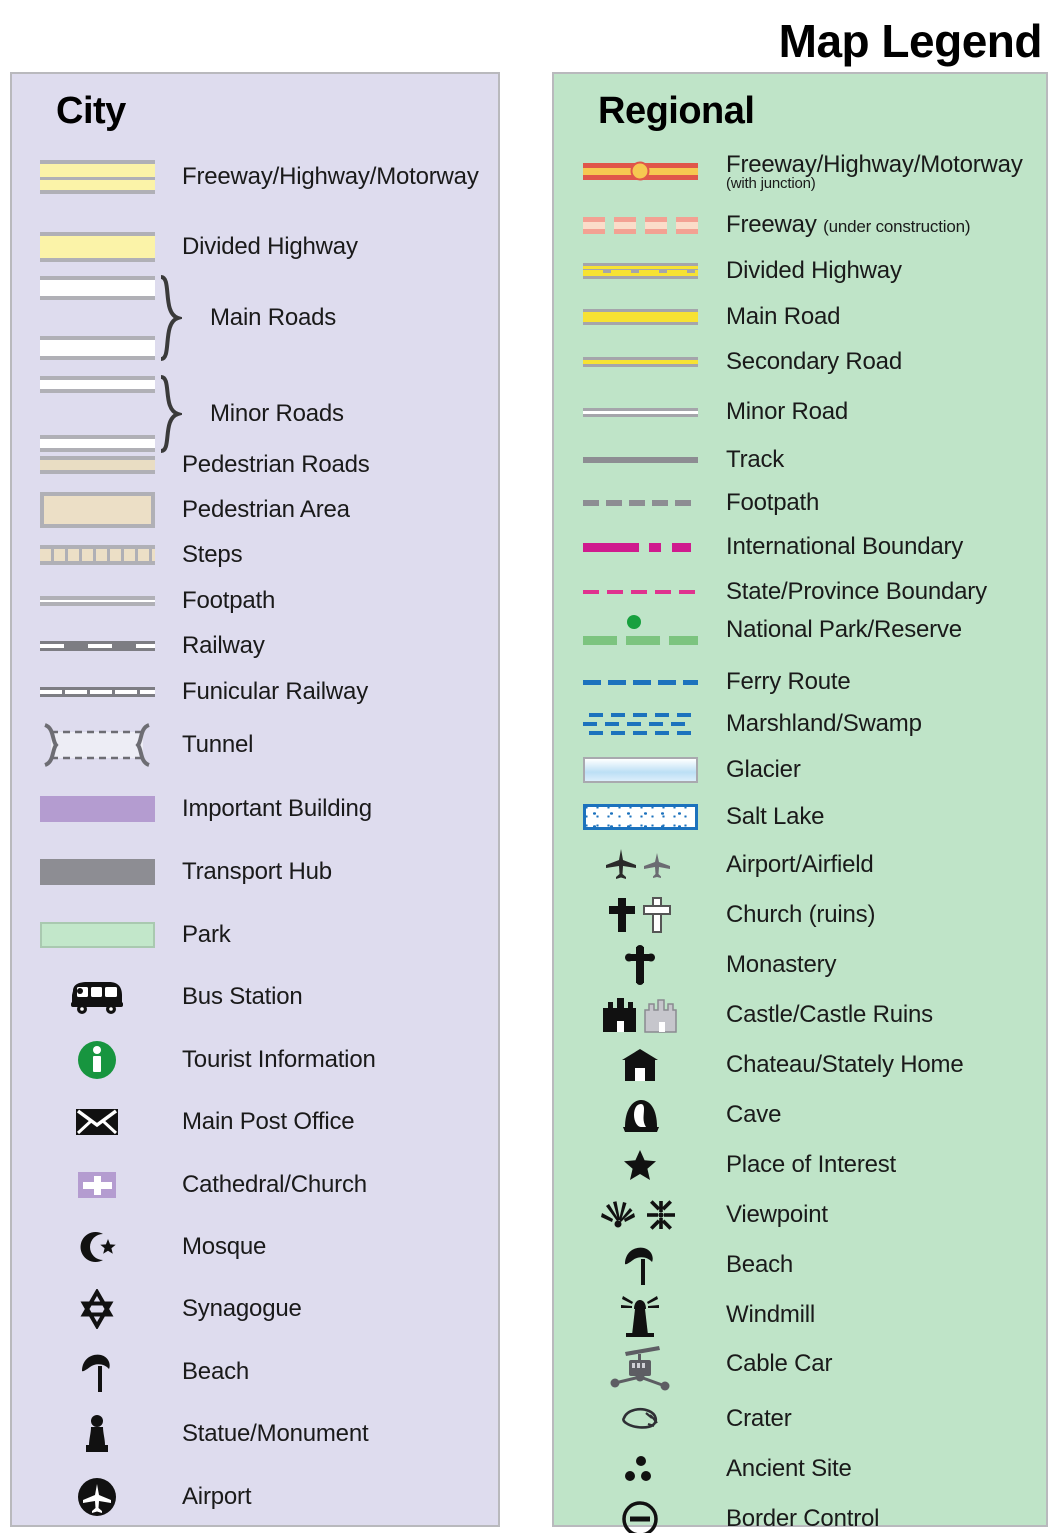 This screenshot has height=1533, width=1050. Describe the element at coordinates (255, 1497) in the screenshot. I see `legend-row-city-airport: Airport` at that location.